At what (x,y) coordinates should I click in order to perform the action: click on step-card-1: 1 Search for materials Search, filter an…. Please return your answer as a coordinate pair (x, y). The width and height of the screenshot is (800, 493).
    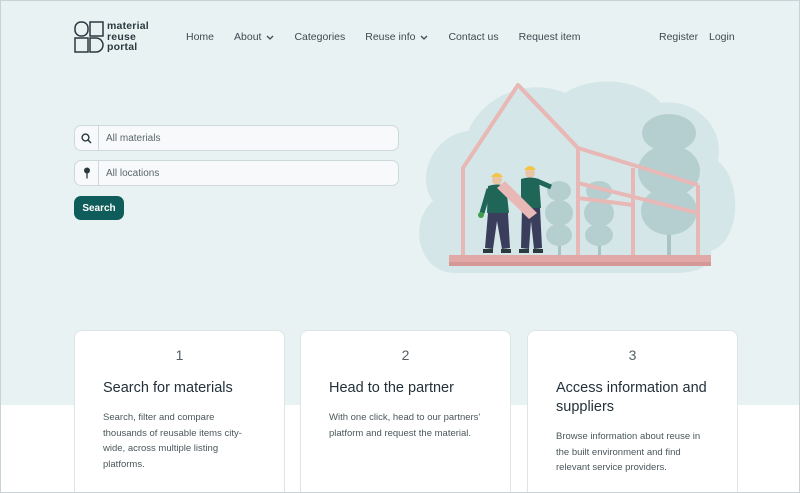
    Looking at the image, I should click on (179, 411).